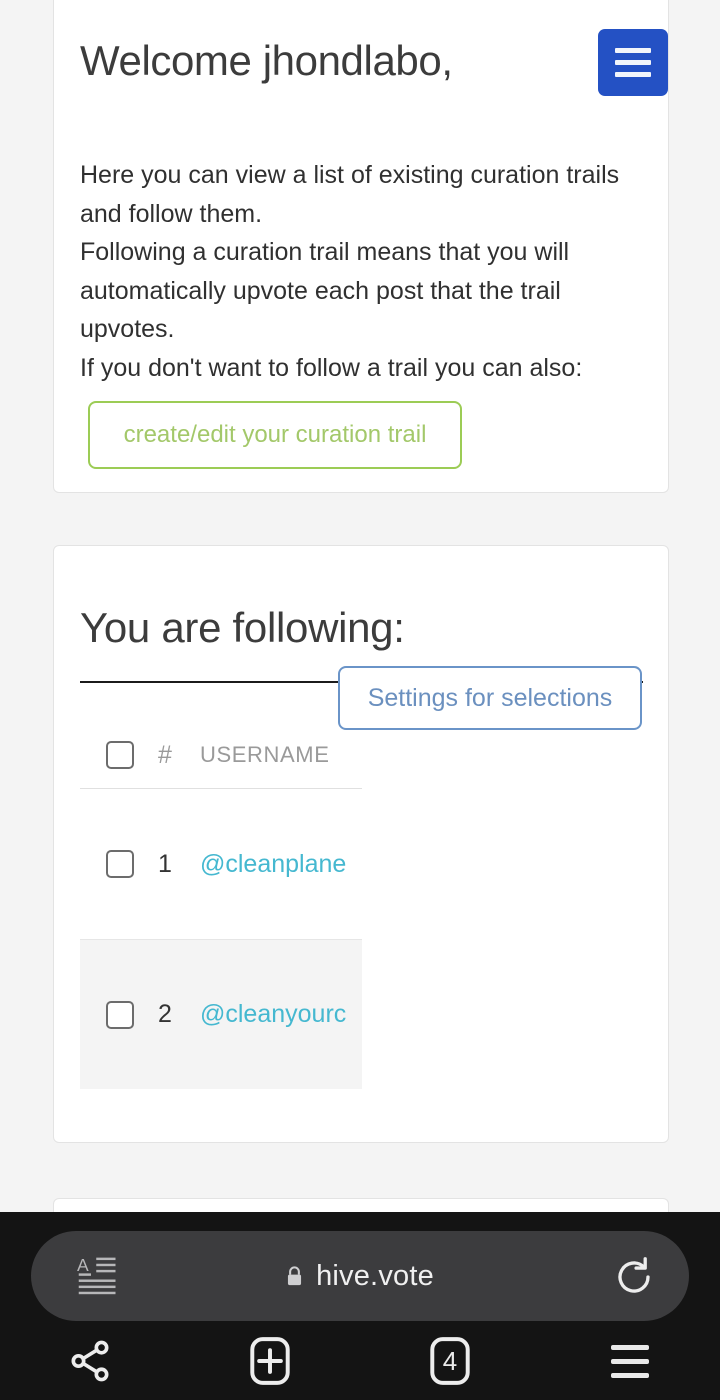  Describe the element at coordinates (634, 1277) in the screenshot. I see `reload-icon` at that location.